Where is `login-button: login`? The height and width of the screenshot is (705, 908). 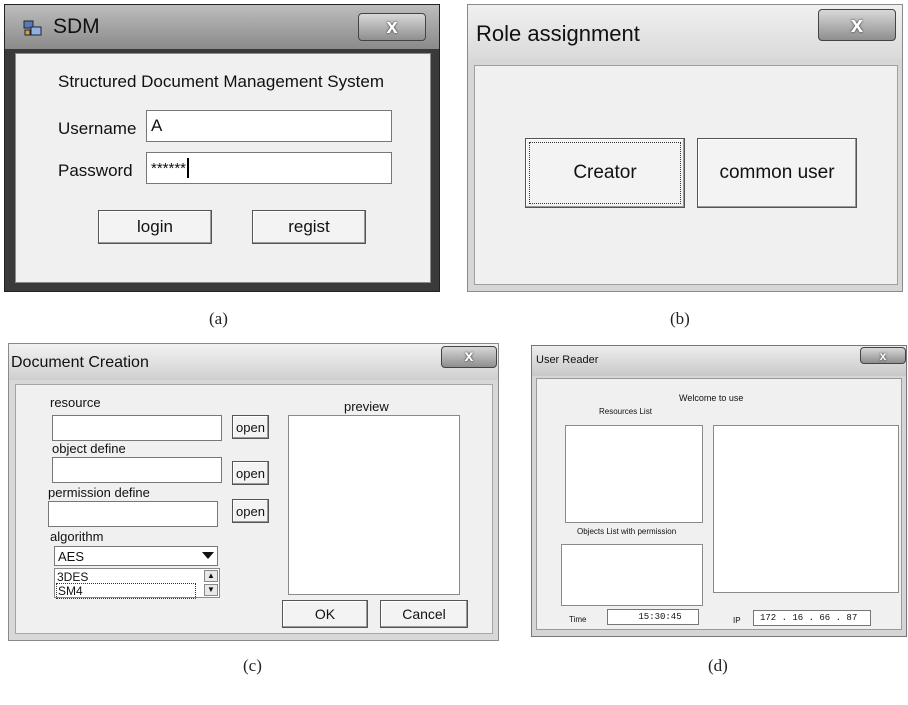 login-button: login is located at coordinates (155, 227).